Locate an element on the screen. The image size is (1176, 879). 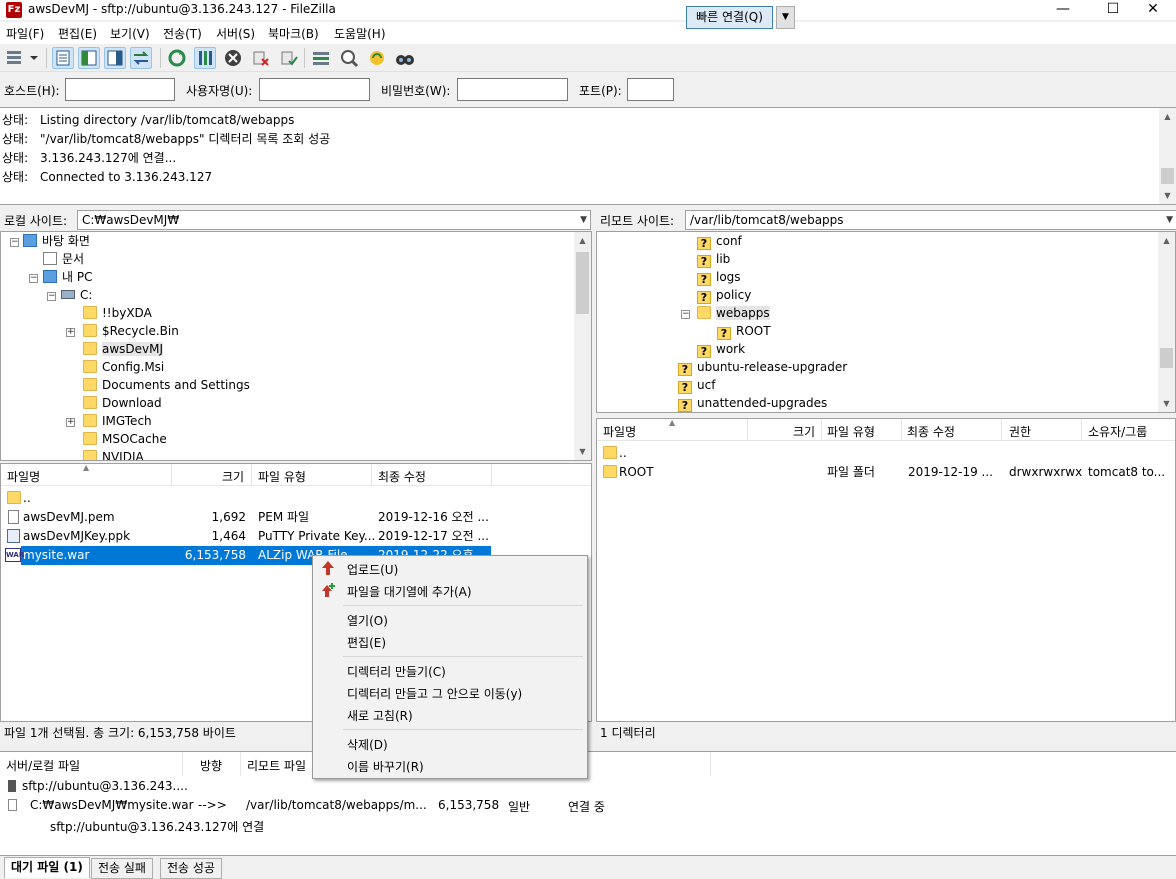
synchronized-browsing-button is located at coordinates (377, 58).